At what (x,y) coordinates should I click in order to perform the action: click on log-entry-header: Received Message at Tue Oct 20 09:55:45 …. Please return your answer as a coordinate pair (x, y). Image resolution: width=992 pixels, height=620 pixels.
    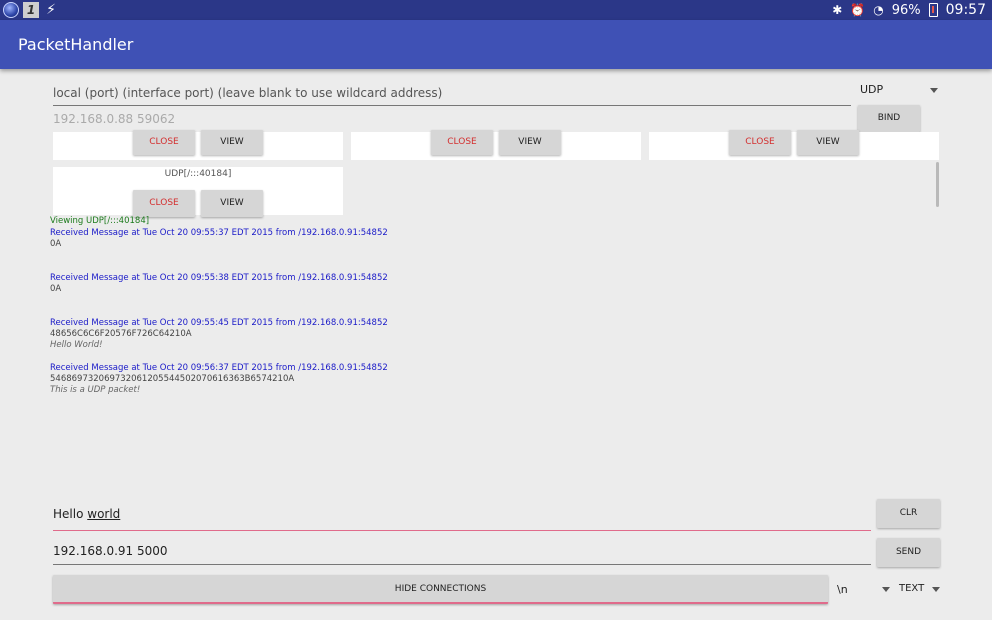
    Looking at the image, I should click on (219, 323).